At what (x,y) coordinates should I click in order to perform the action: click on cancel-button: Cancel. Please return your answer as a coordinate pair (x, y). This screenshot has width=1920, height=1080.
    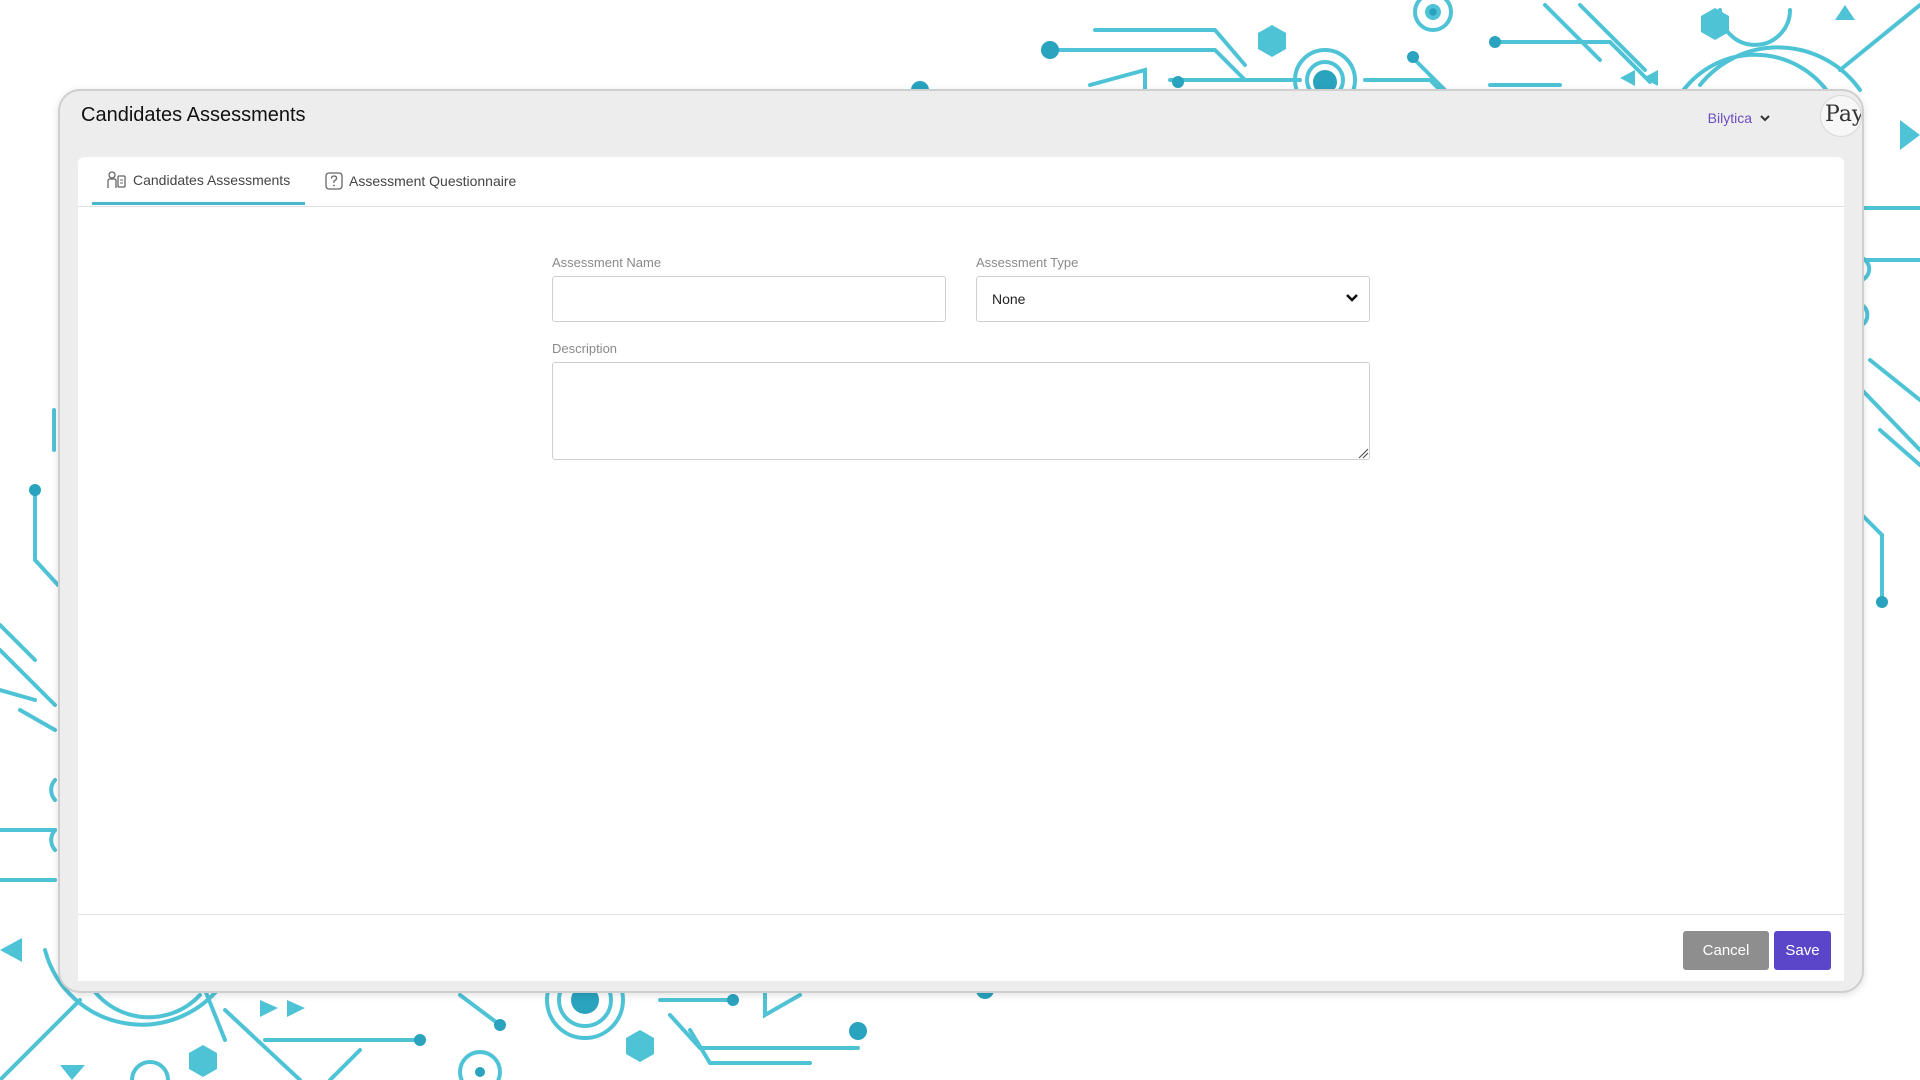
    Looking at the image, I should click on (1726, 950).